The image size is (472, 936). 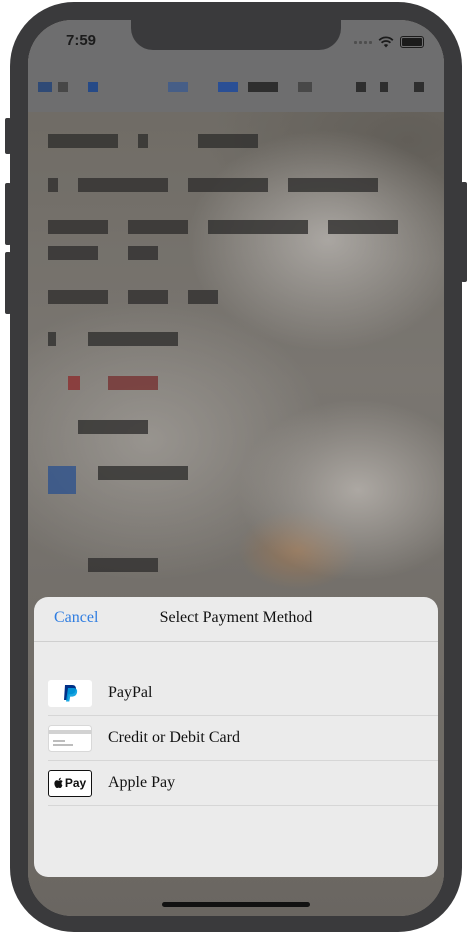 I want to click on home-indicator, so click(x=236, y=904).